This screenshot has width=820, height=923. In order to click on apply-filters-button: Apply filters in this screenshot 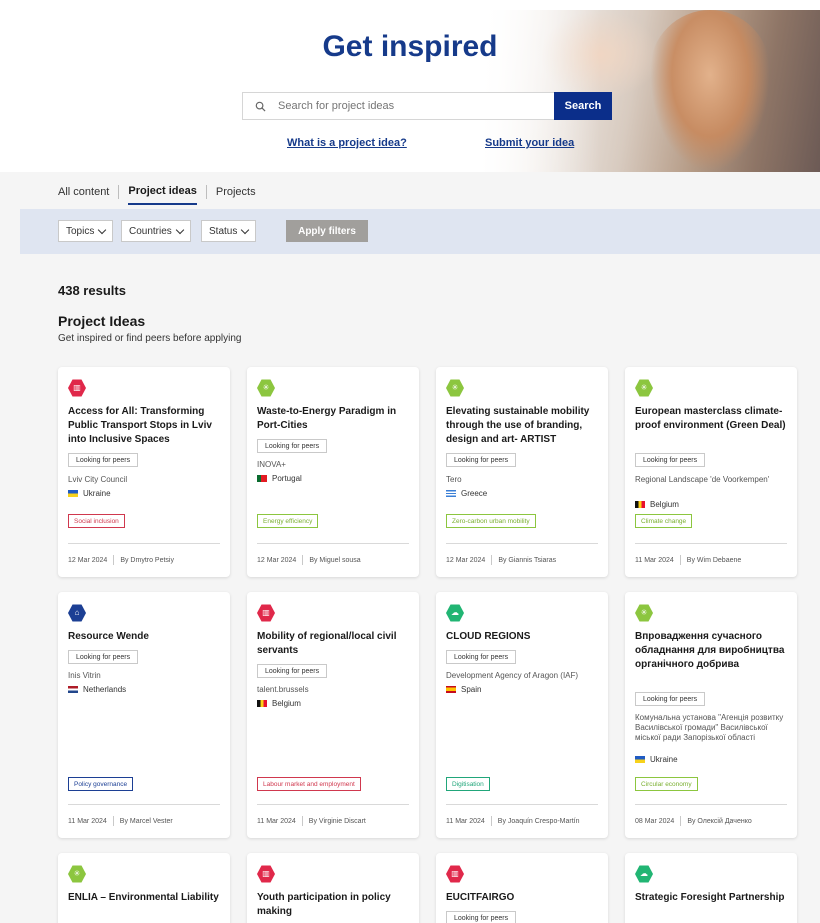, I will do `click(327, 231)`.